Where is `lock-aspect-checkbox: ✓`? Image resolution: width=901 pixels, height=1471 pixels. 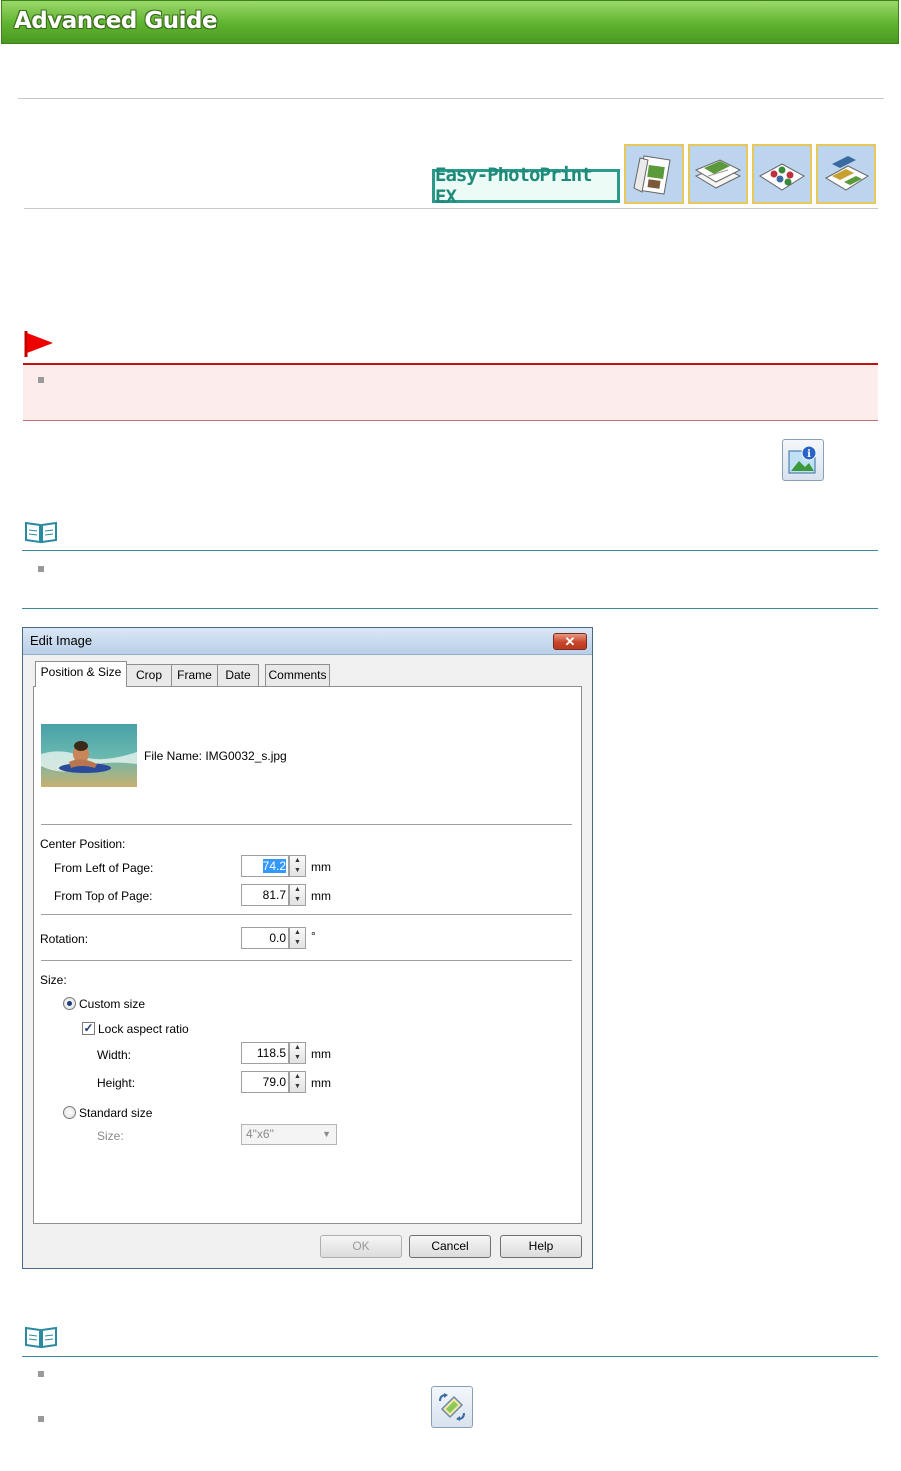 lock-aspect-checkbox: ✓ is located at coordinates (88, 1028).